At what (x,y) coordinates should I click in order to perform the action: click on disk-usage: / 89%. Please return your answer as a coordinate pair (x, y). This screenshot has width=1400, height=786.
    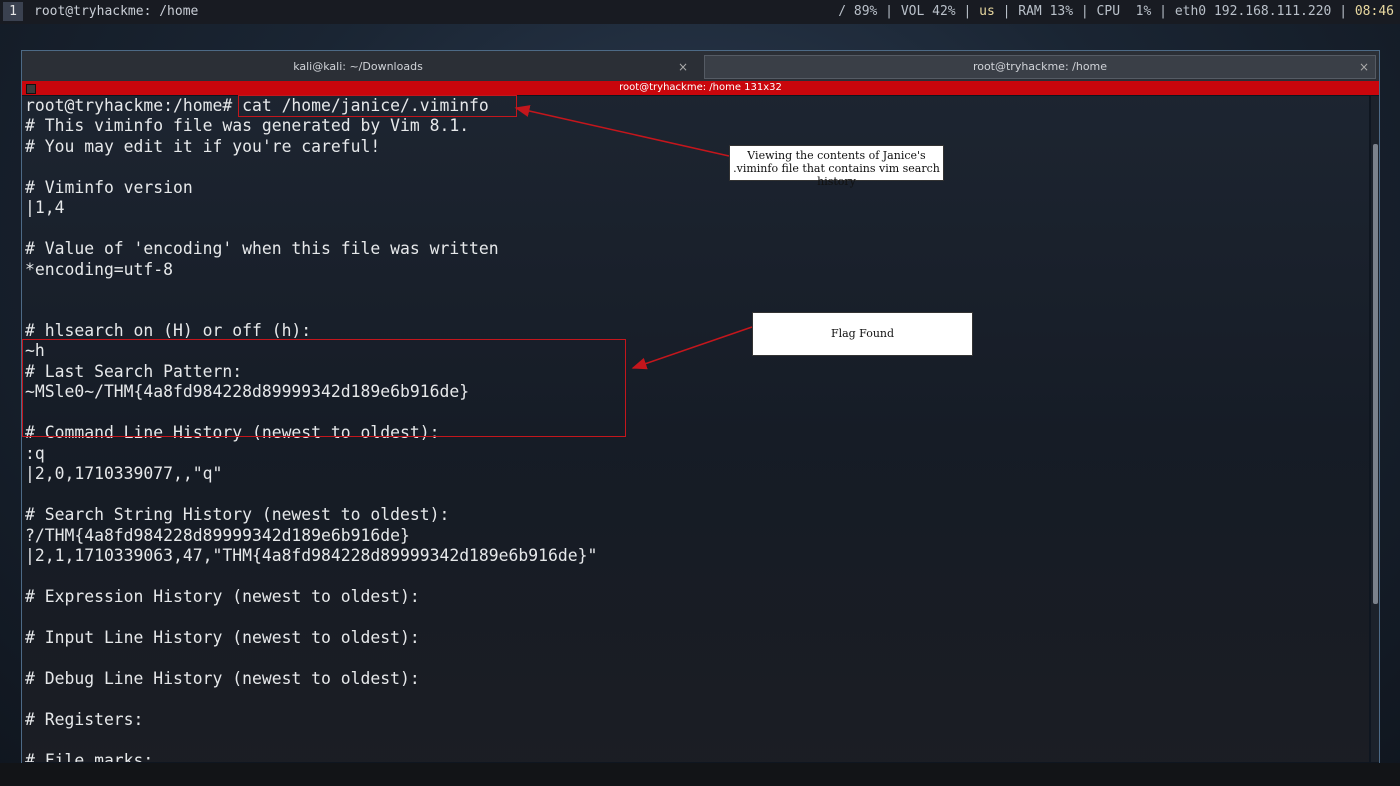
    Looking at the image, I should click on (858, 11).